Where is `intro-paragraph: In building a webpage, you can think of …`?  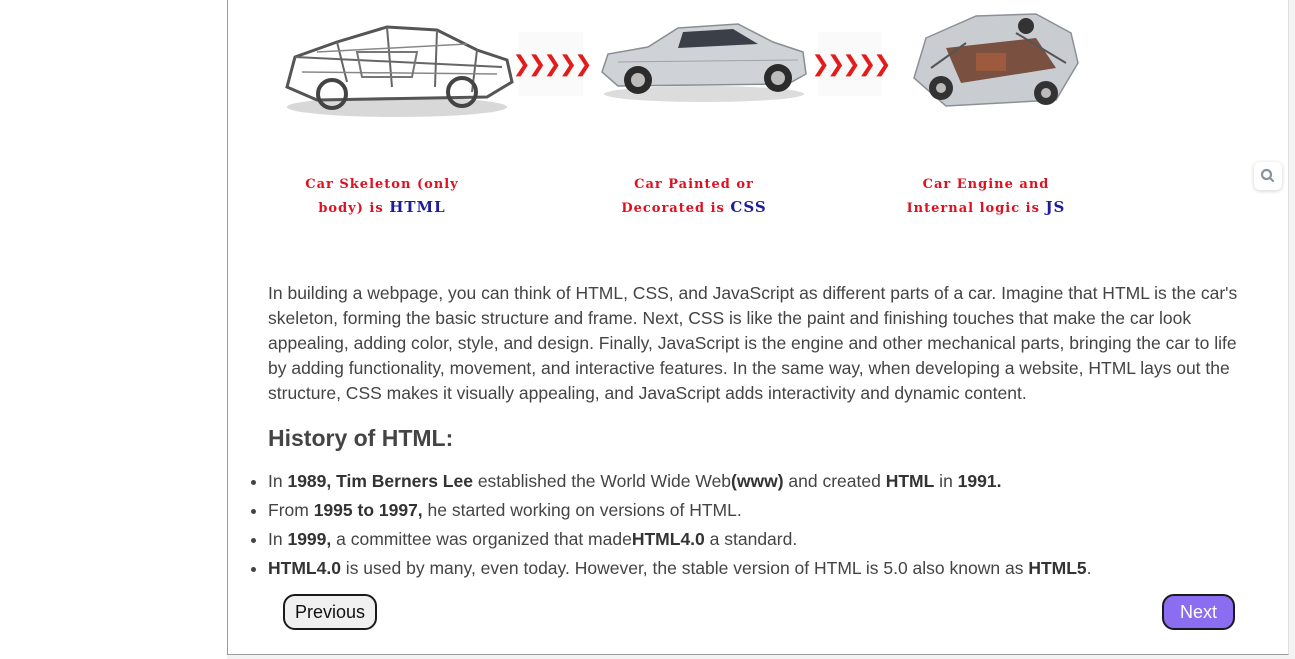 intro-paragraph: In building a webpage, you can think of … is located at coordinates (753, 343).